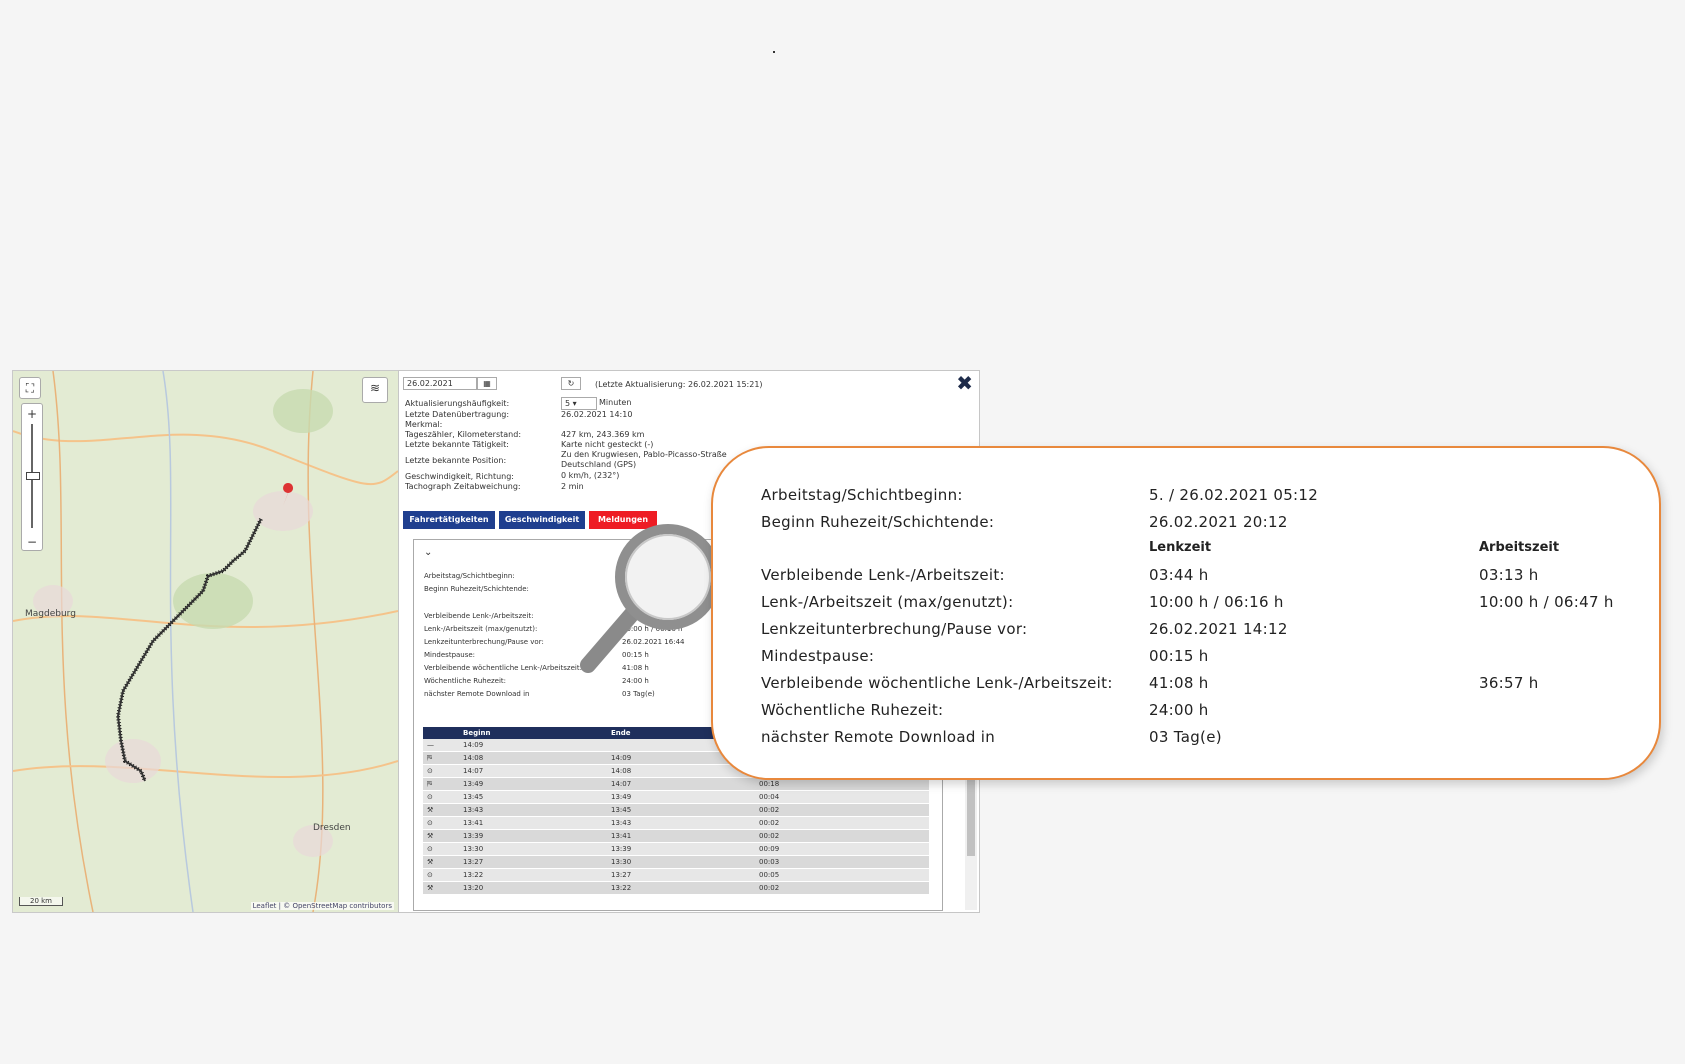 The width and height of the screenshot is (1685, 1064). Describe the element at coordinates (476, 589) in the screenshot. I see `inner-label: Beginn Ruhezeit/Schichtende:` at that location.